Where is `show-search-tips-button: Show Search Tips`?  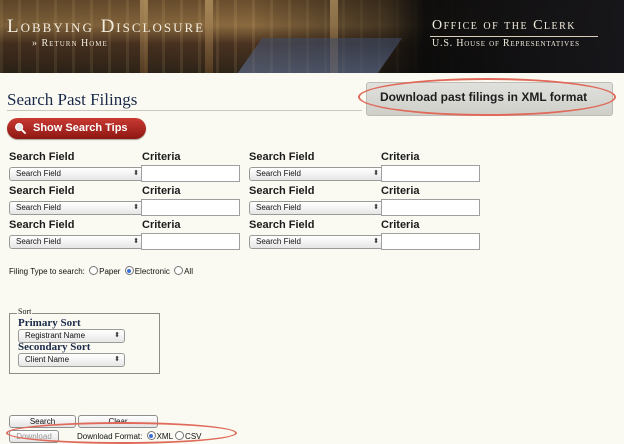 show-search-tips-button: Show Search Tips is located at coordinates (76, 128).